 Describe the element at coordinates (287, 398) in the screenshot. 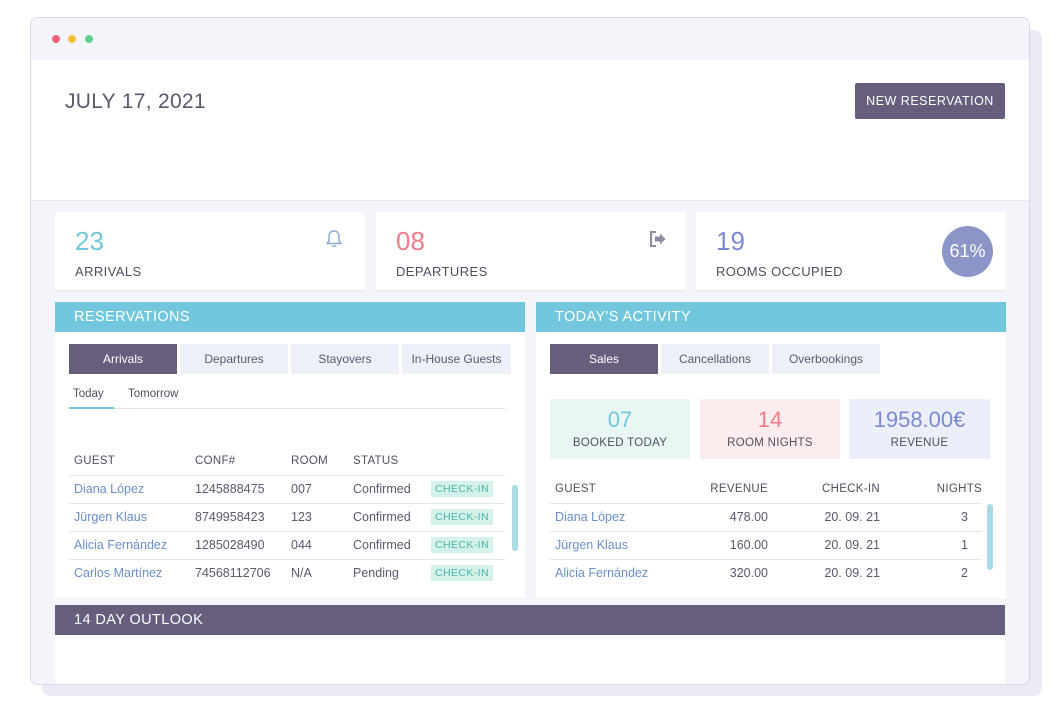

I see `day-subtabs: Today Tomorrow` at that location.